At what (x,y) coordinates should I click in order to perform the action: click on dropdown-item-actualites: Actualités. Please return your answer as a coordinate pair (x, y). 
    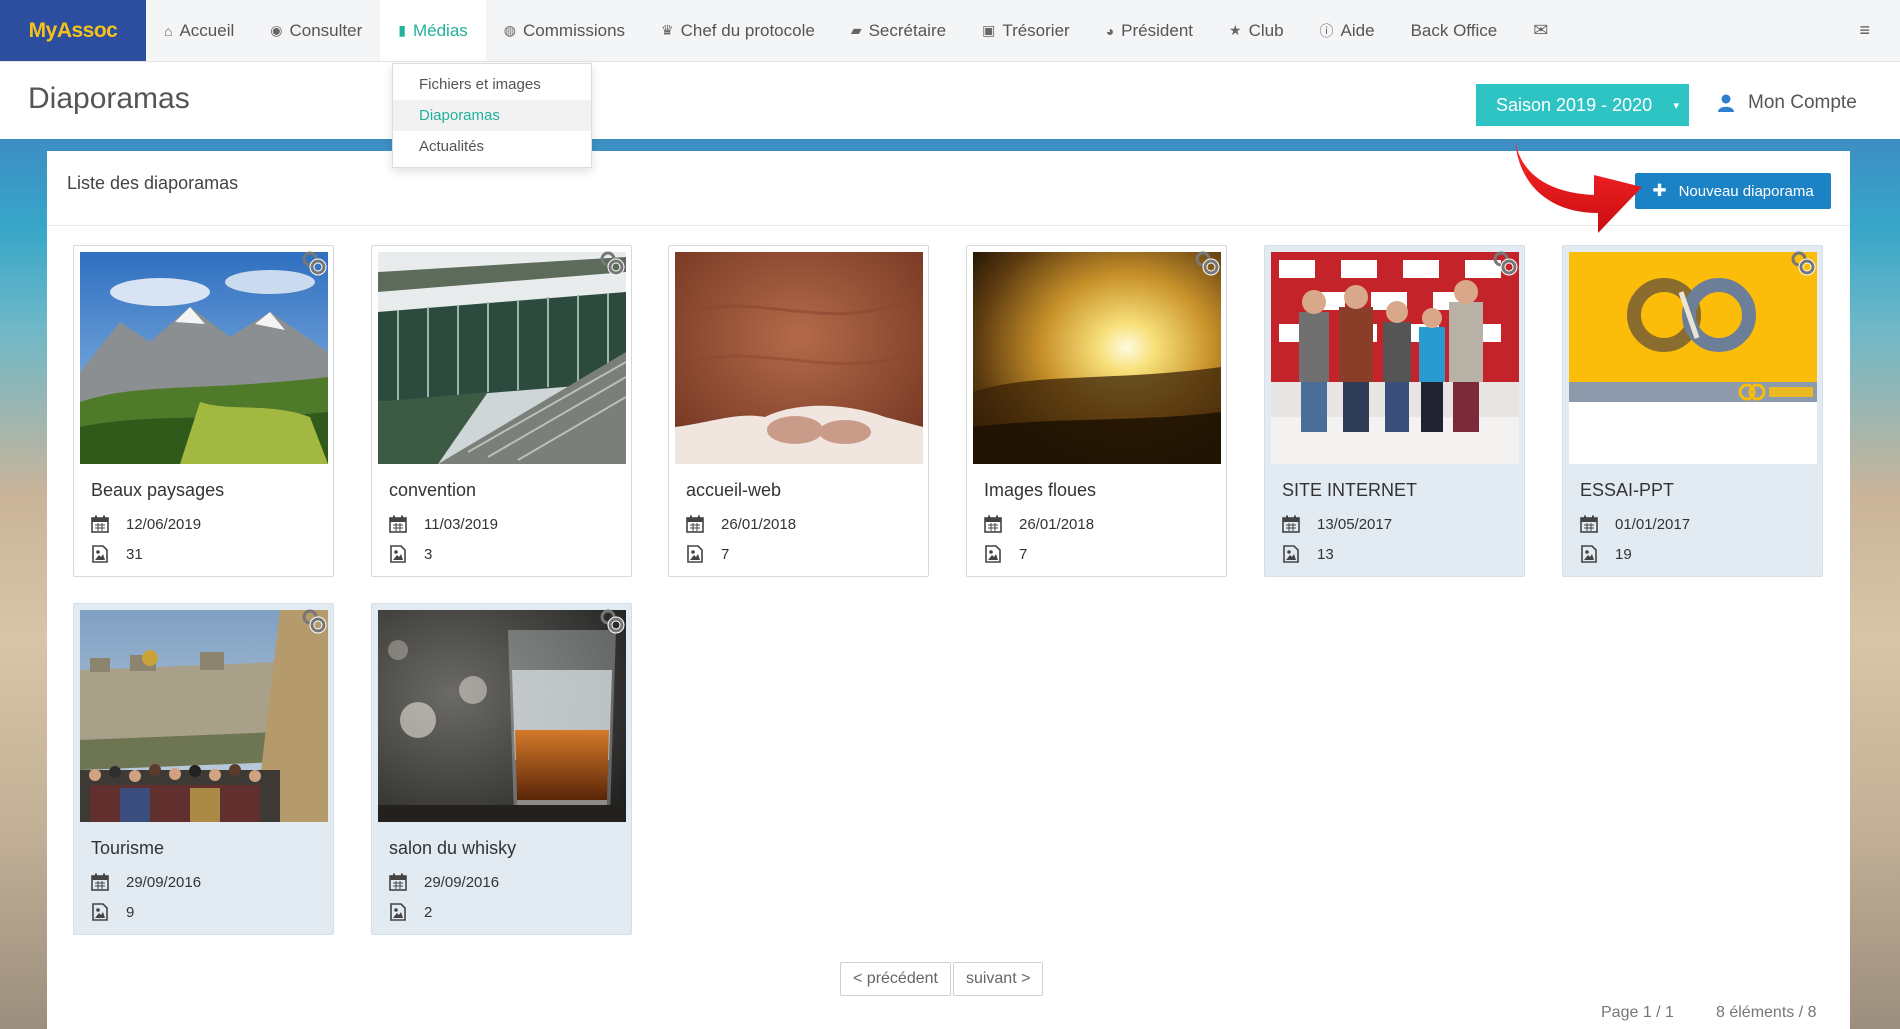
    Looking at the image, I should click on (492, 146).